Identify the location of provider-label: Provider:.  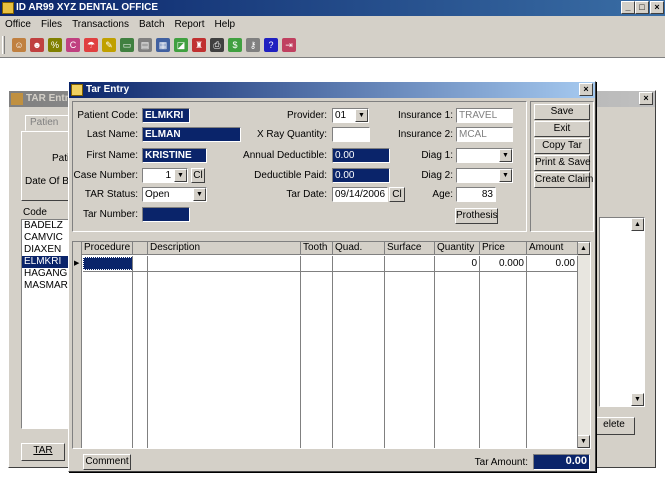
(306, 115).